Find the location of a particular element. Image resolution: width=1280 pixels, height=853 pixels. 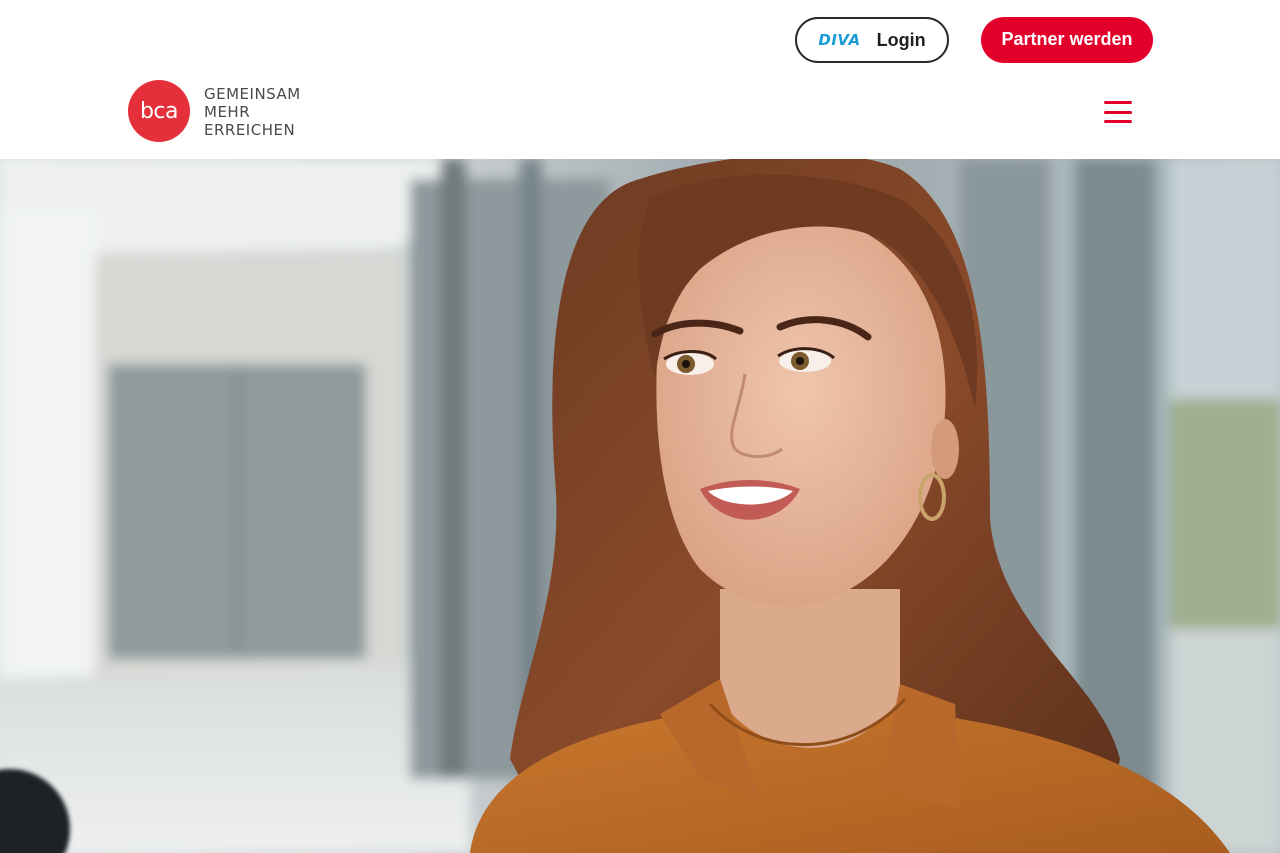

hamburger-menu-icon is located at coordinates (1118, 112).